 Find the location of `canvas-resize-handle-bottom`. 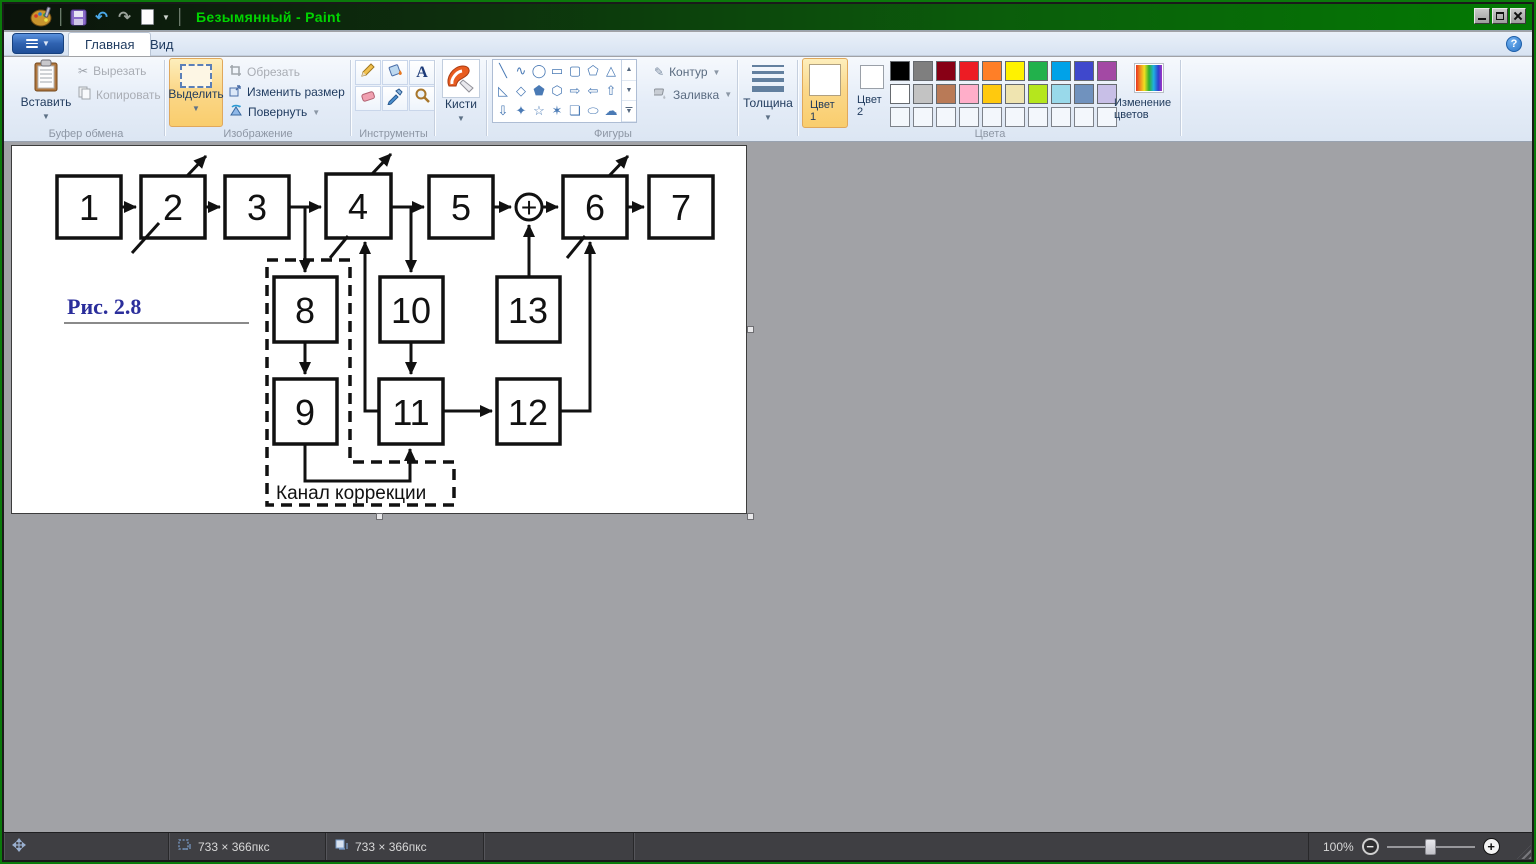

canvas-resize-handle-bottom is located at coordinates (379, 516).